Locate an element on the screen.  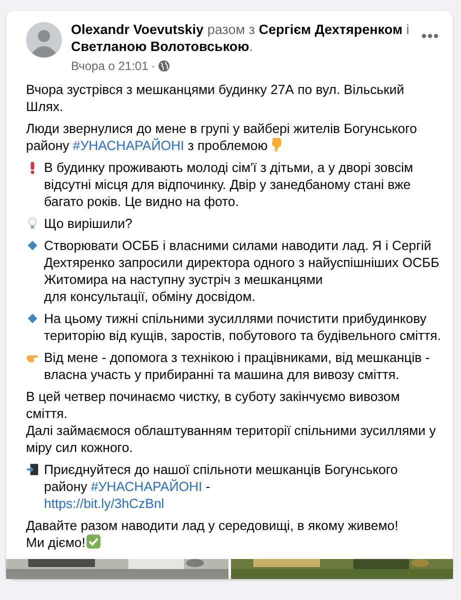
more-options-icon is located at coordinates (430, 36).